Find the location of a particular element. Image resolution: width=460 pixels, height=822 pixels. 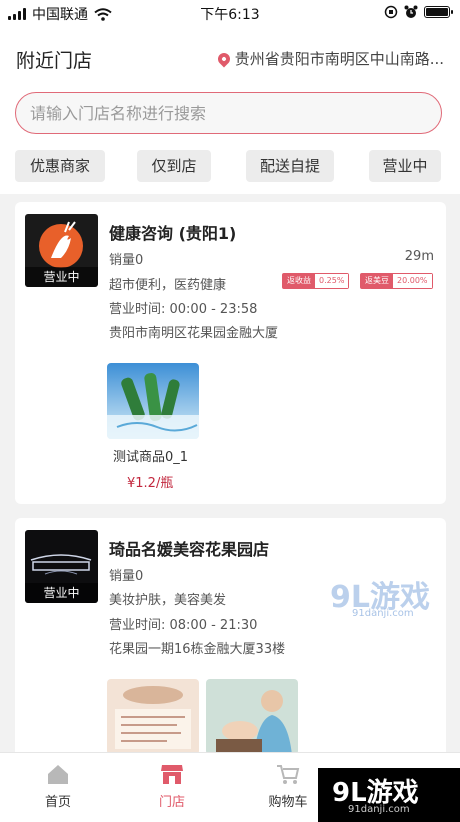

massage-photo-image is located at coordinates (153, 717).